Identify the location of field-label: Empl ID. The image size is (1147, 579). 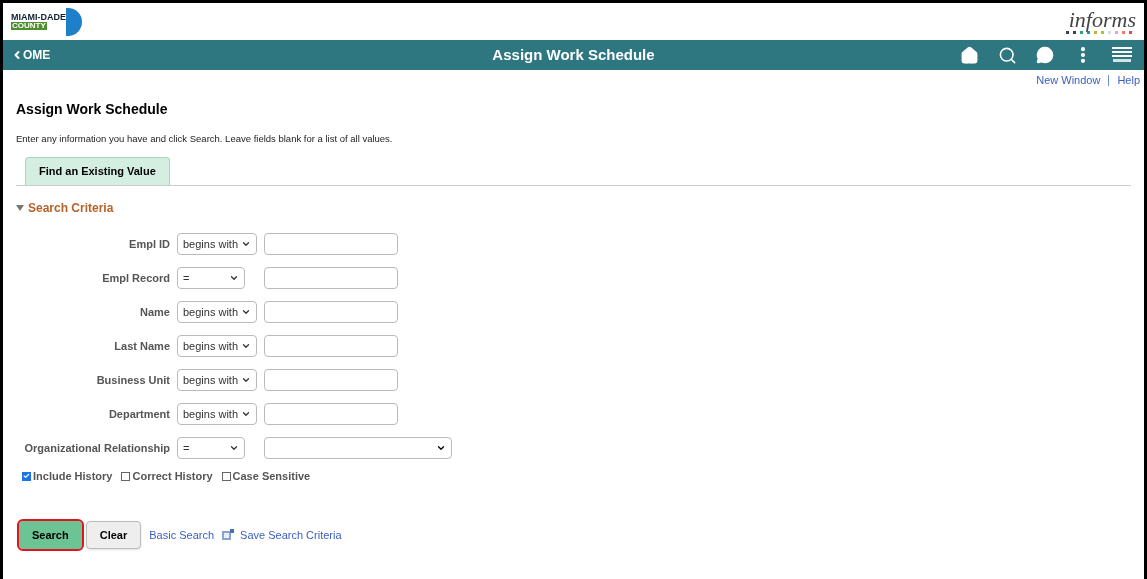
(149, 244).